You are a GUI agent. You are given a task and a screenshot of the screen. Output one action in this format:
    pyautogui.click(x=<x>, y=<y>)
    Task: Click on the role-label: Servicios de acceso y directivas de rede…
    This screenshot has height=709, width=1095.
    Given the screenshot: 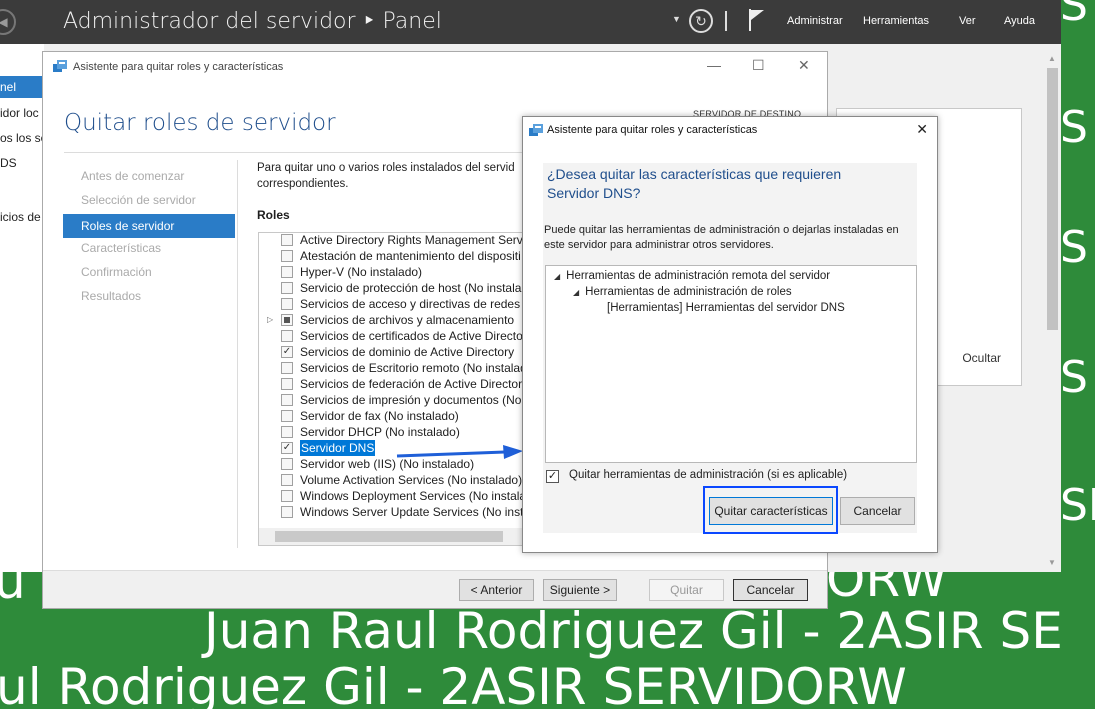 What is the action you would take?
    pyautogui.click(x=414, y=304)
    